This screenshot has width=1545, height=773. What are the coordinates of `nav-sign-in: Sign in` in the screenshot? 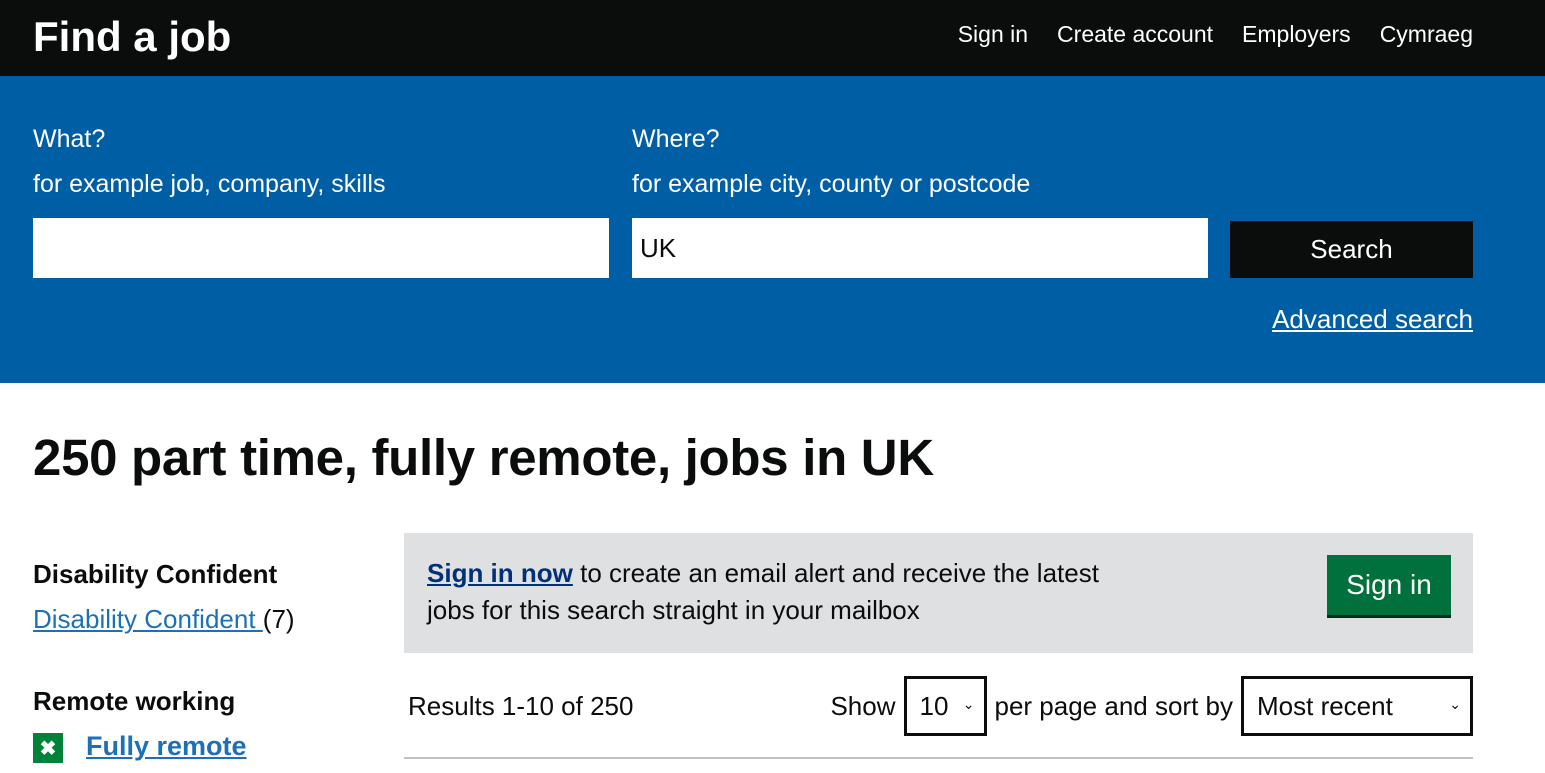 It's located at (993, 34).